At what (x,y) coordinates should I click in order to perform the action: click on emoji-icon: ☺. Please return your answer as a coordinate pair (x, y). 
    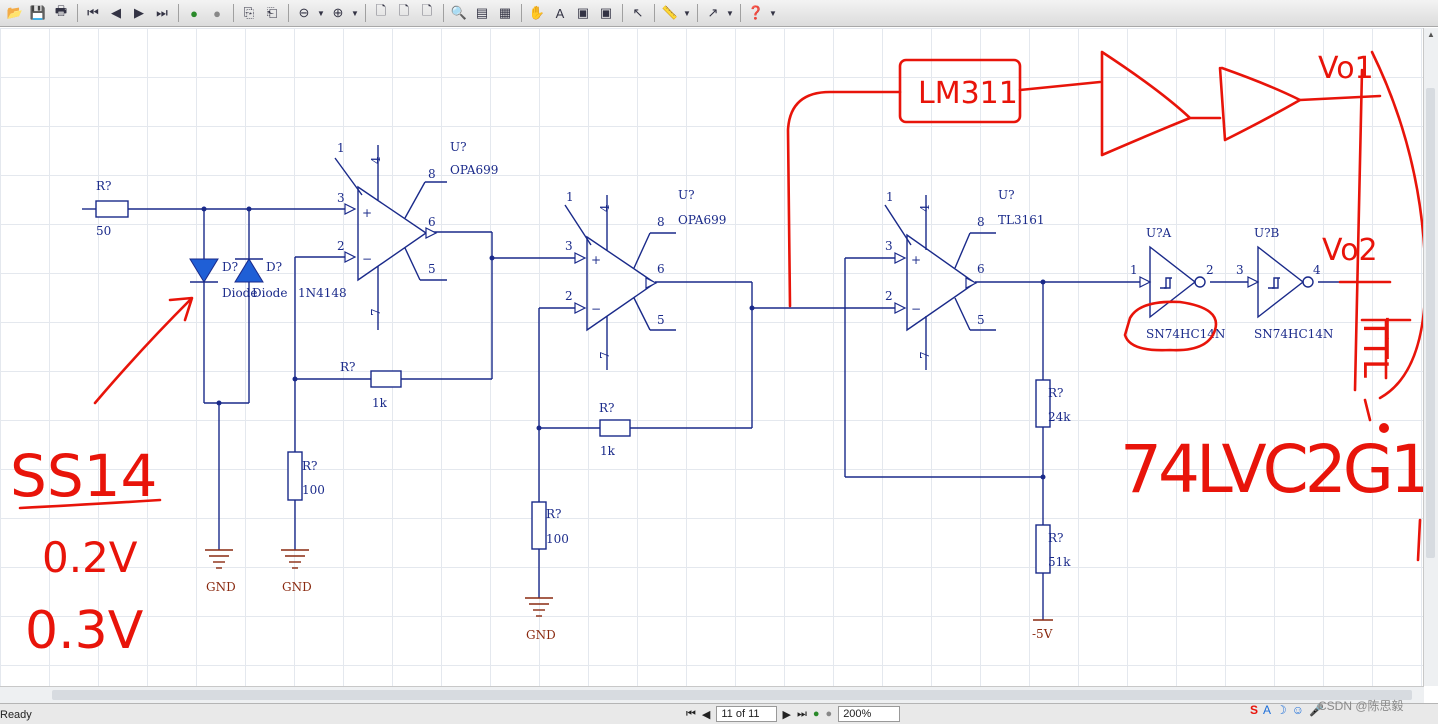
    Looking at the image, I should click on (1298, 710).